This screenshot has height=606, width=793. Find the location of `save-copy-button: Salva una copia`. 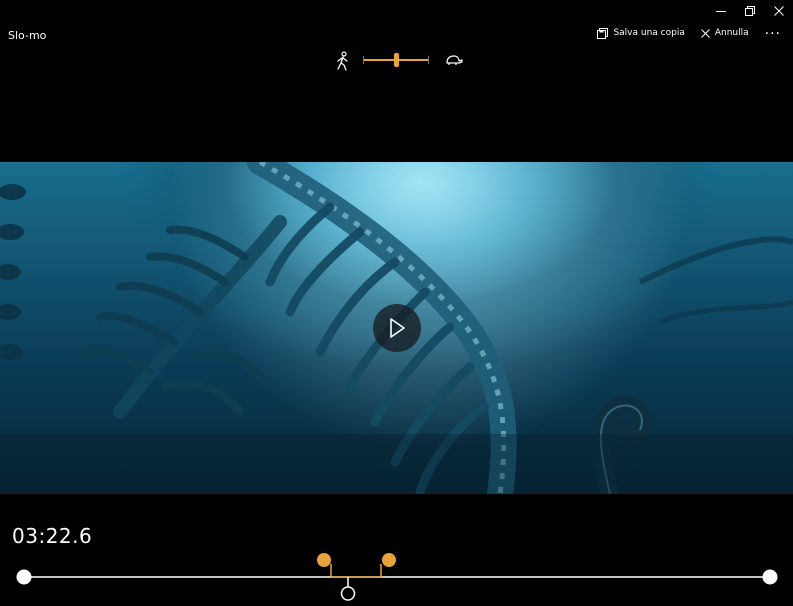

save-copy-button: Salva una copia is located at coordinates (641, 33).